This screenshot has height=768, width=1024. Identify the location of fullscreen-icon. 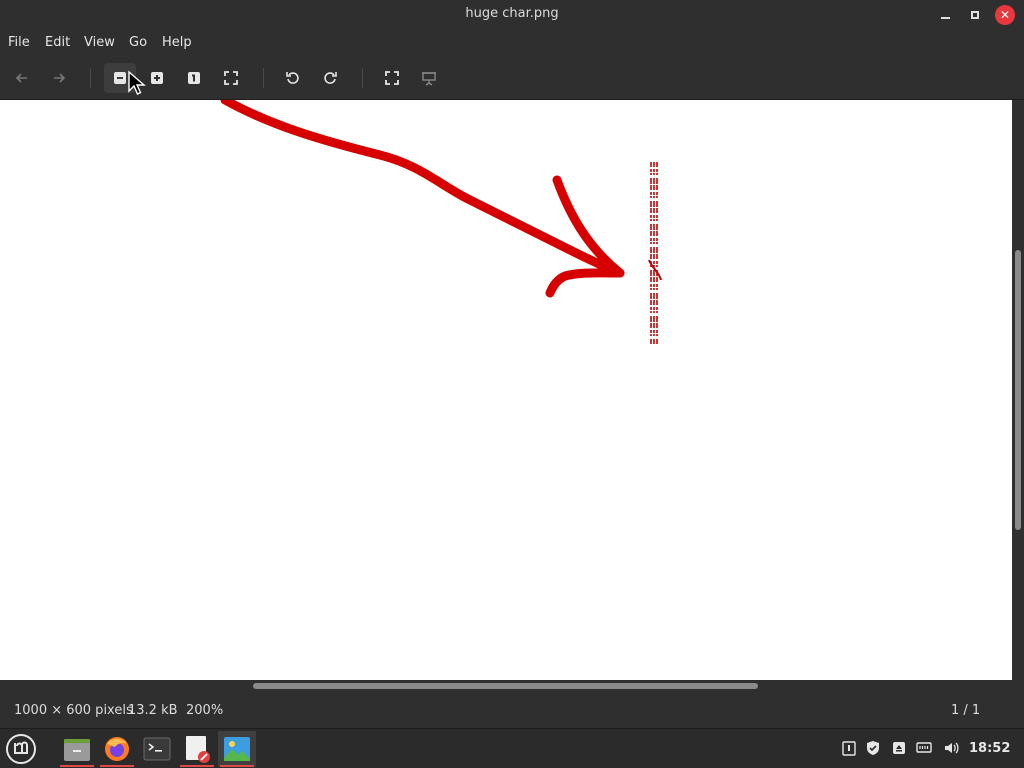
(392, 78).